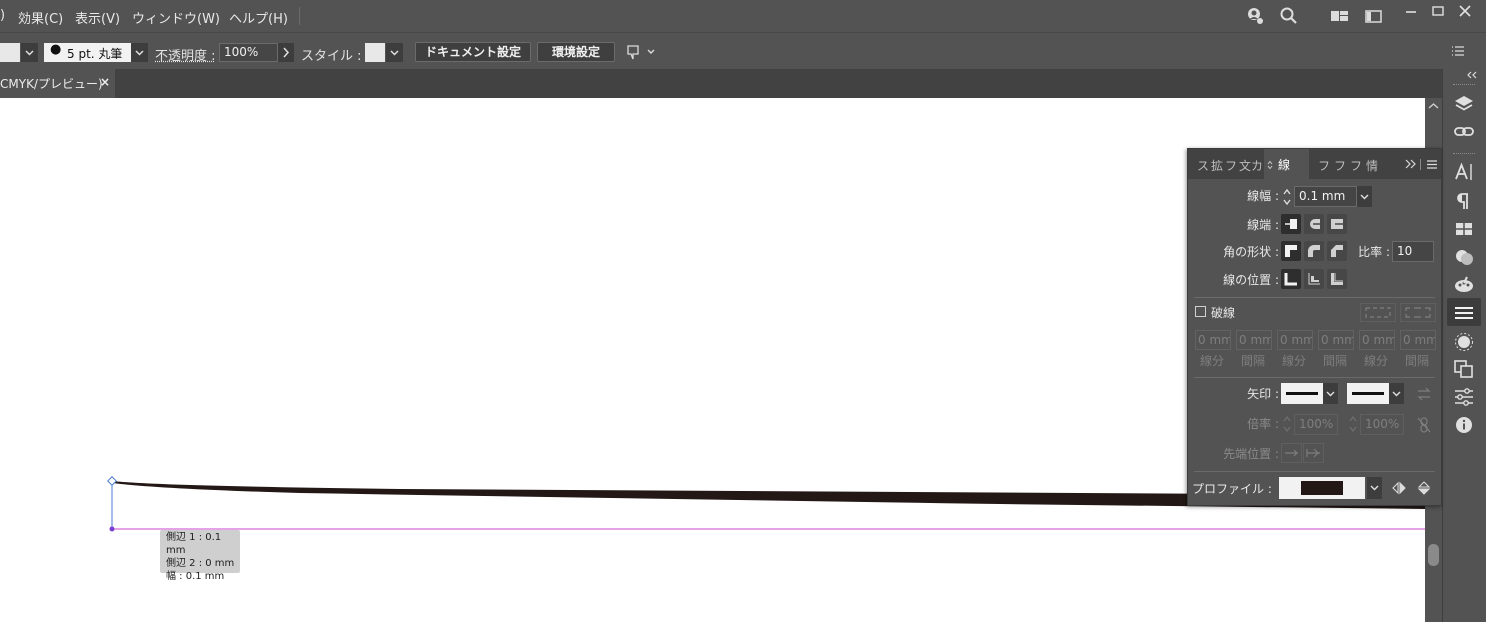 This screenshot has height=622, width=1486. What do you see at coordinates (1223, 313) in the screenshot?
I see `dashed-label: 破線` at bounding box center [1223, 313].